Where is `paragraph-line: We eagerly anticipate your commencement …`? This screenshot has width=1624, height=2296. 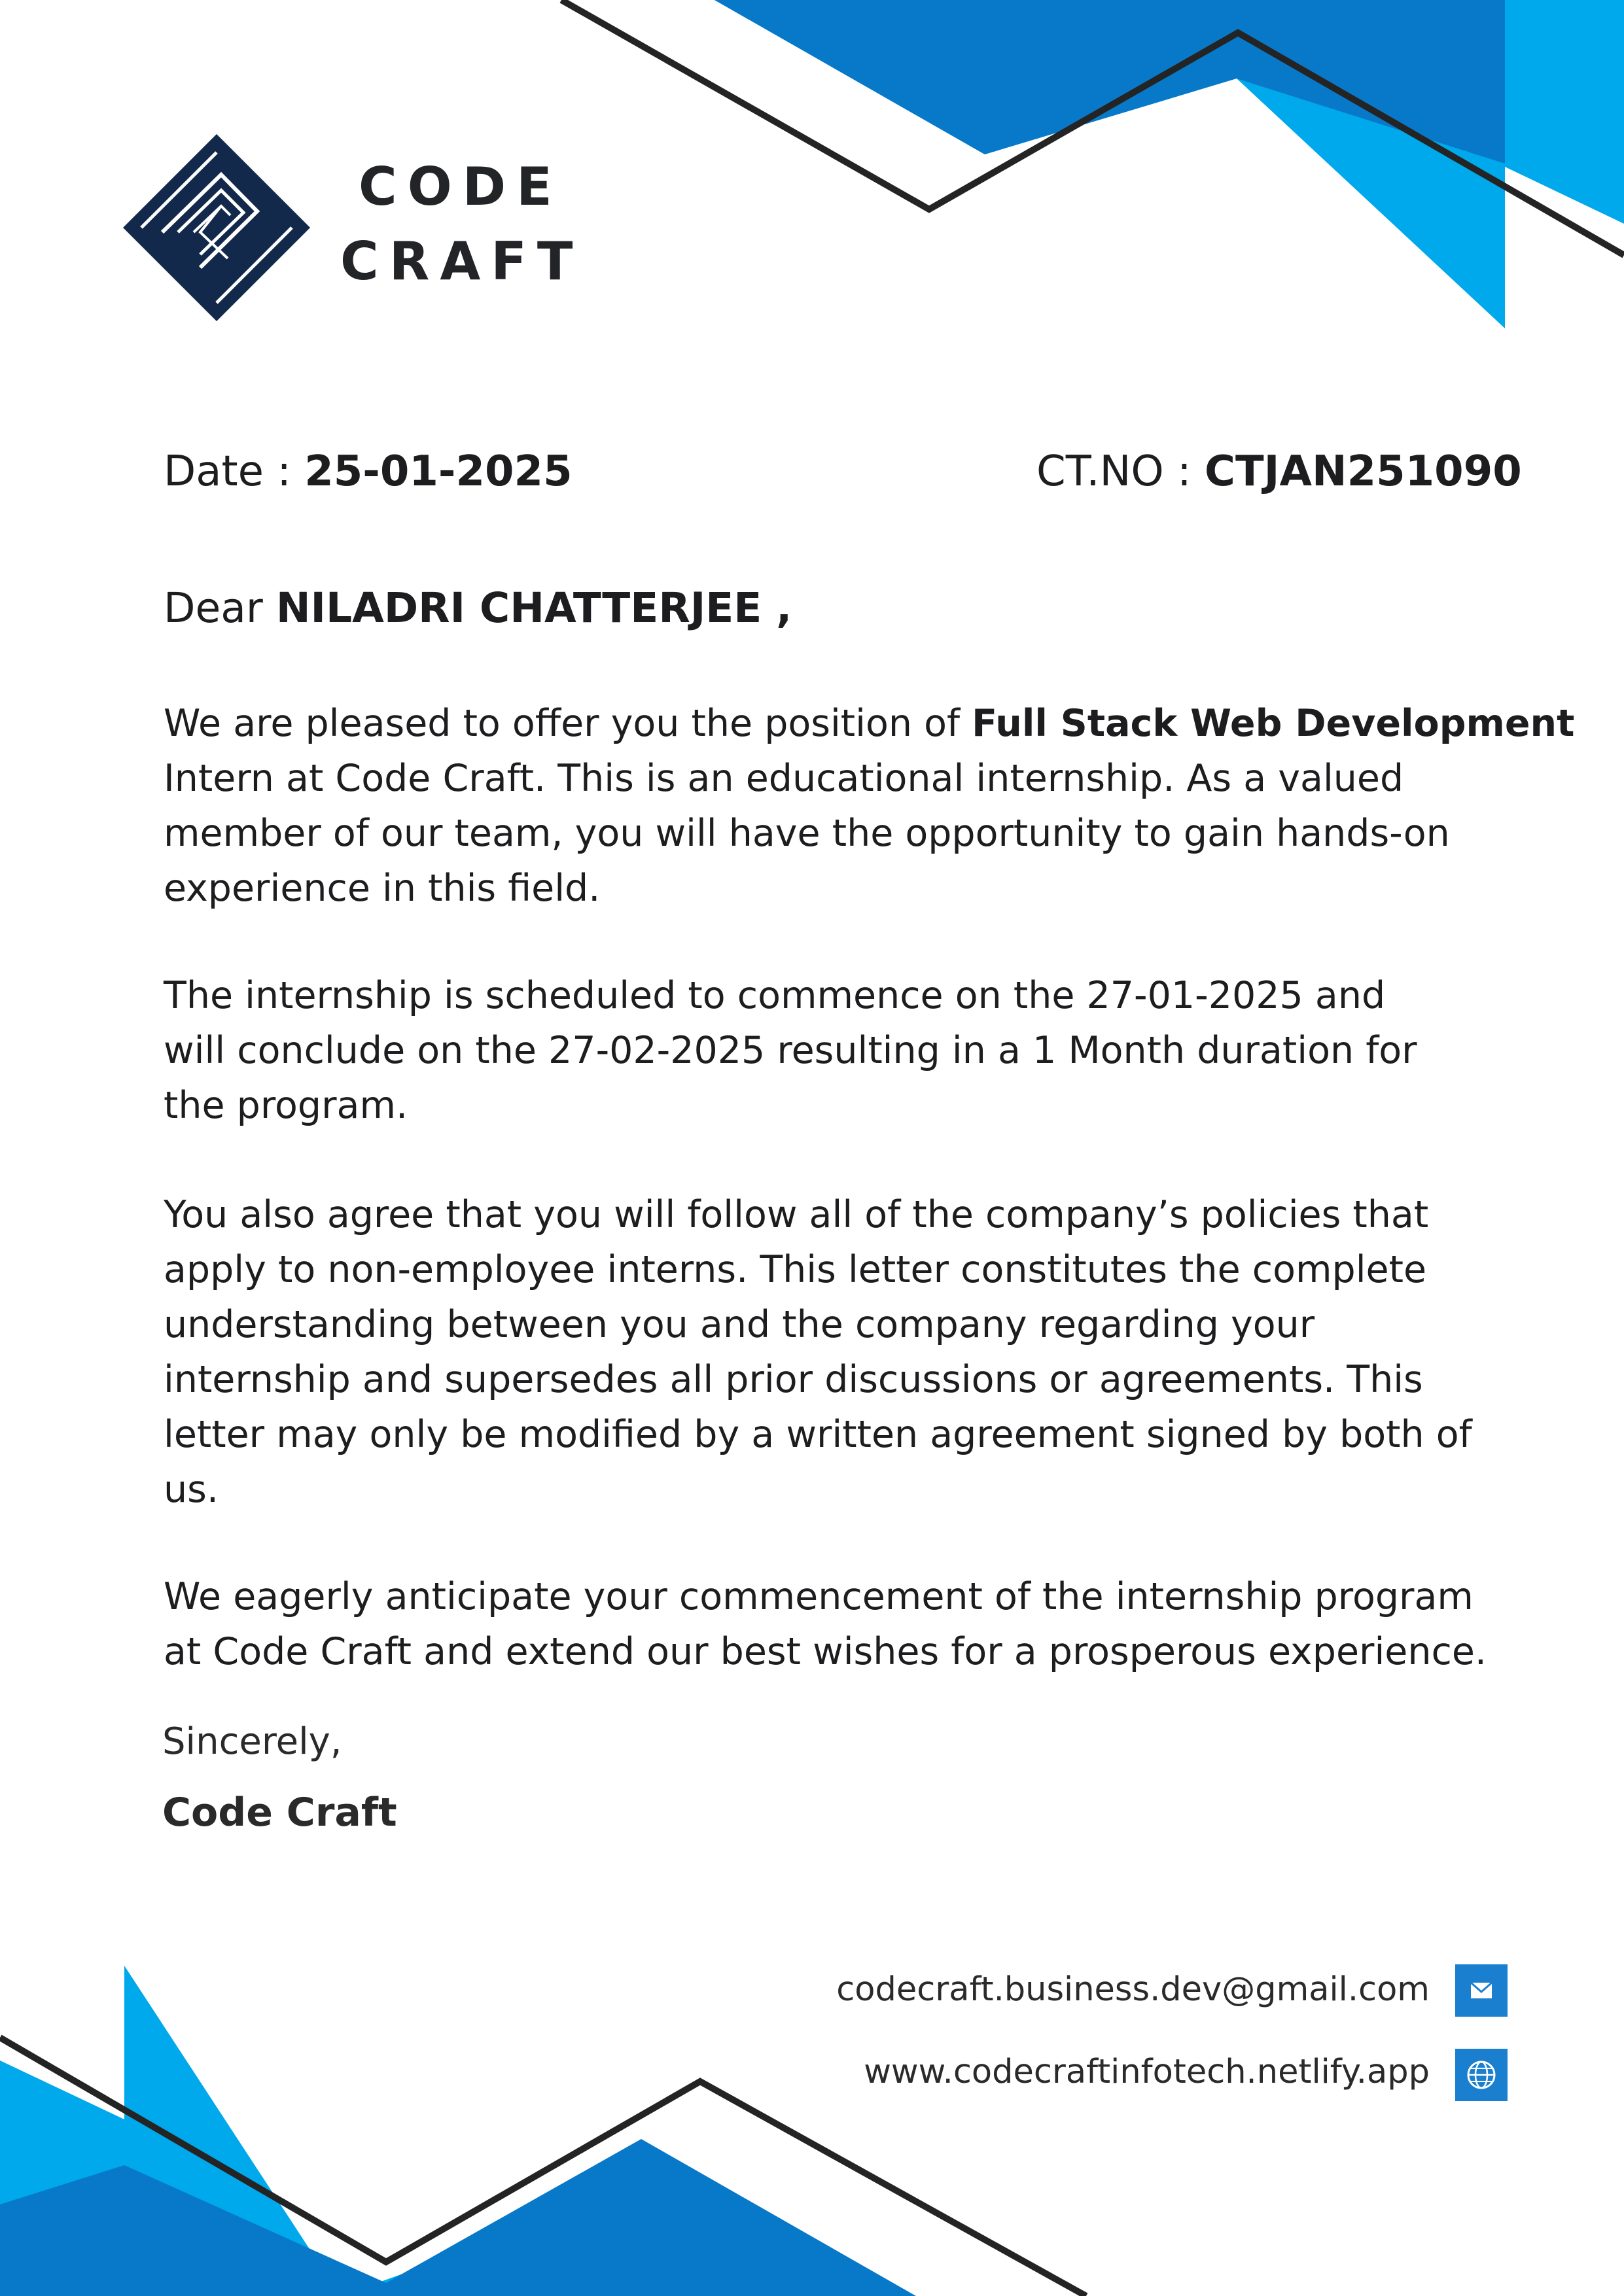
paragraph-line: We eagerly anticipate your commencement … is located at coordinates (819, 1596).